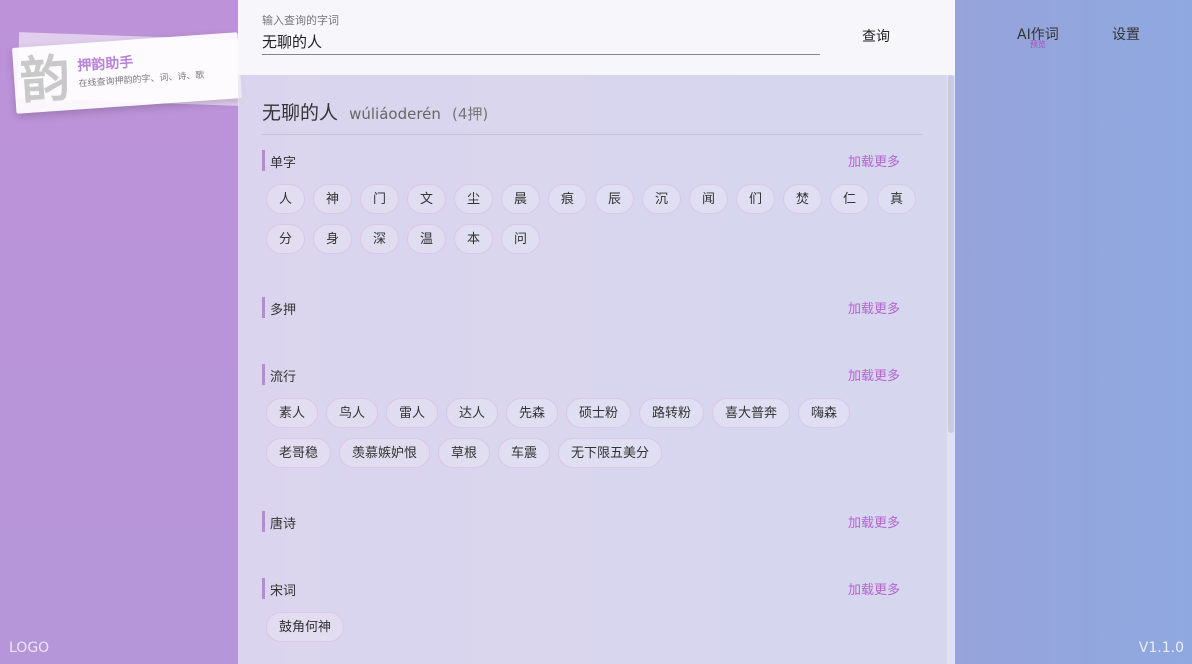 The image size is (1192, 664). I want to click on search-label: 输入查询的字词, so click(300, 20).